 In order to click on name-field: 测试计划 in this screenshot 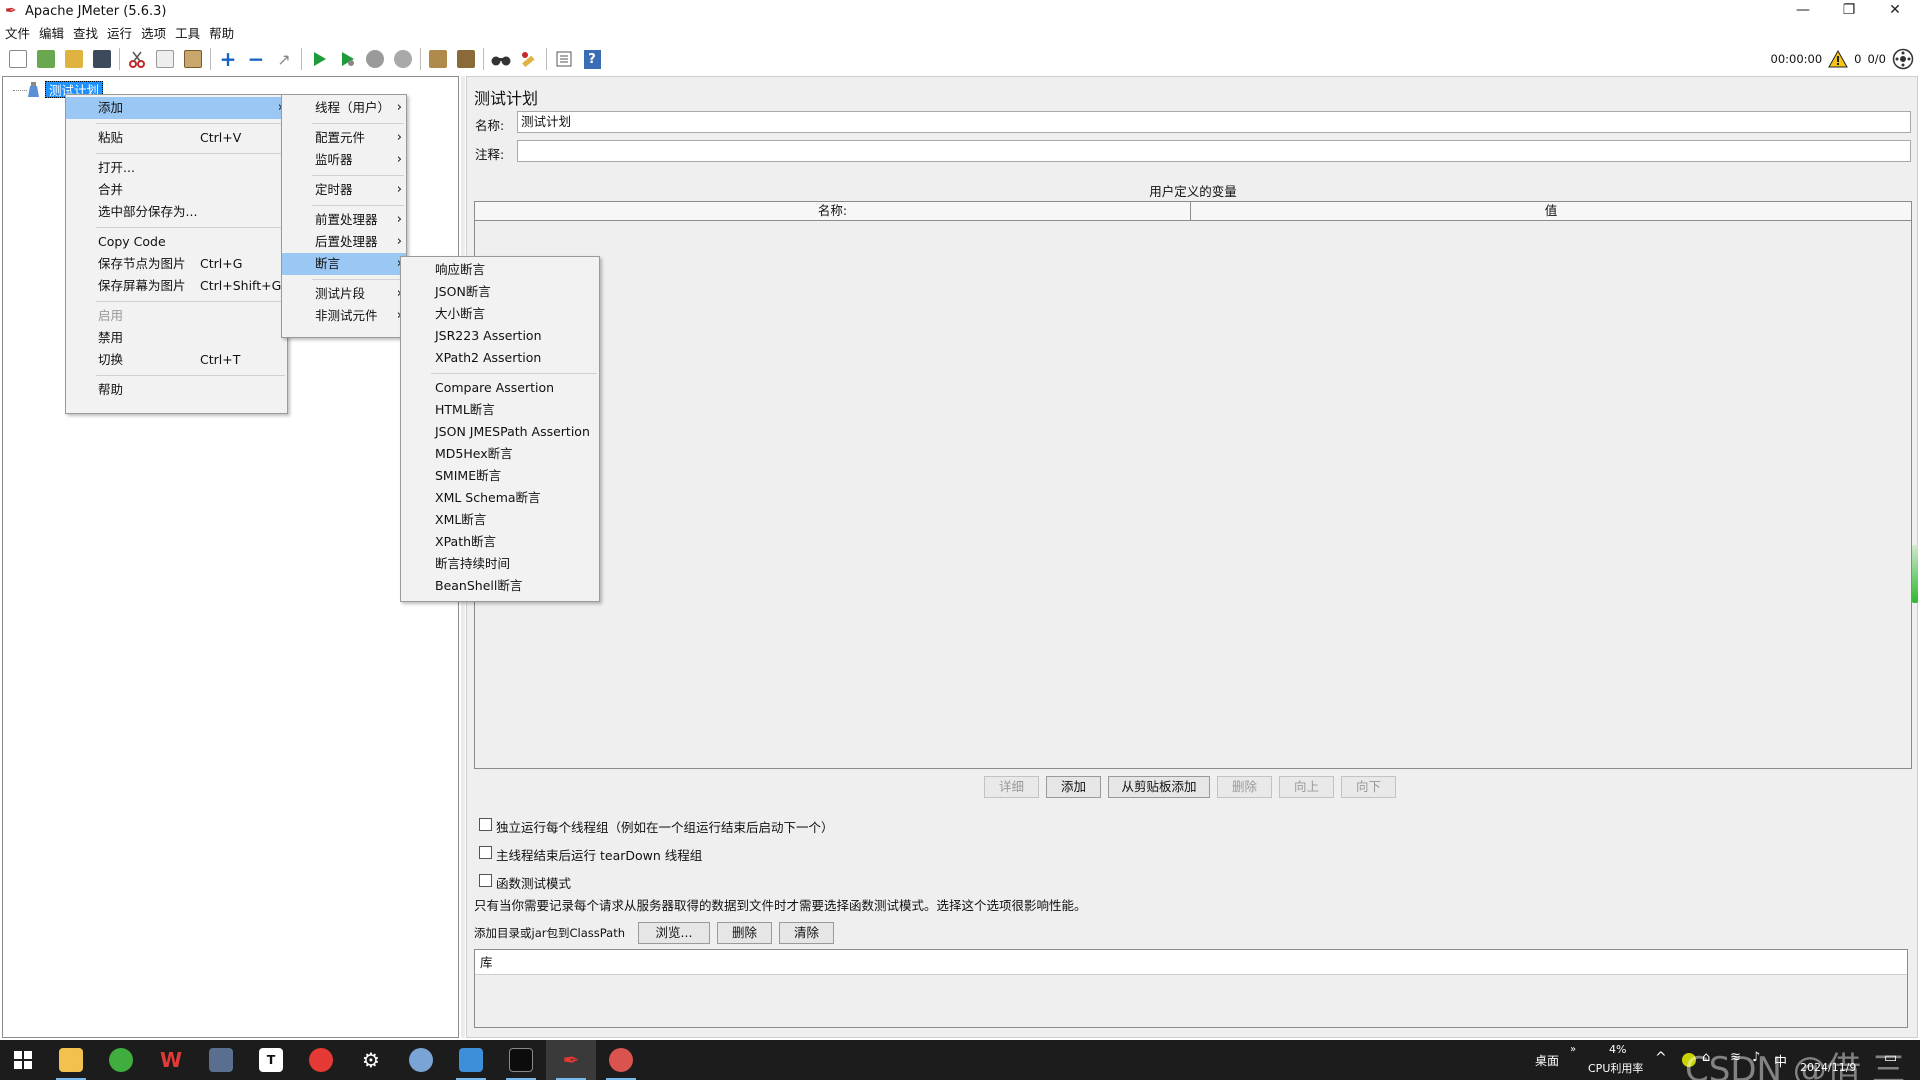, I will do `click(1214, 122)`.